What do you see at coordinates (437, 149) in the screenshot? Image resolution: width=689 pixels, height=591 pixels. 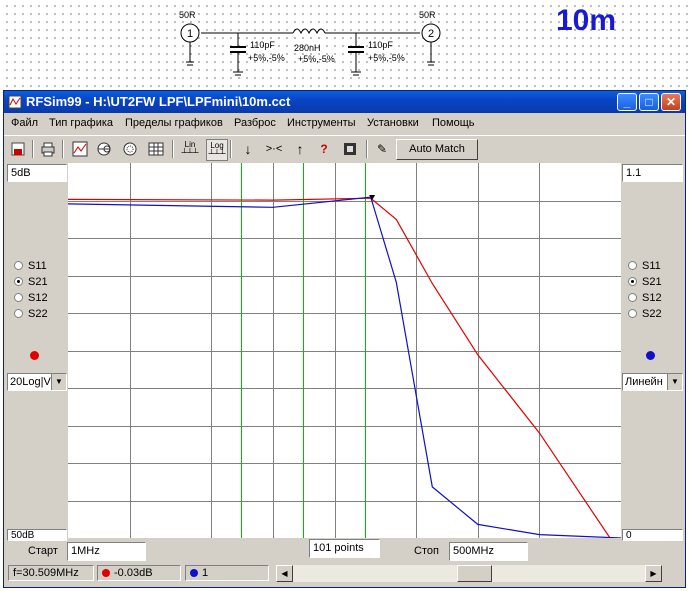 I see `auto-match-button: Auto Match` at bounding box center [437, 149].